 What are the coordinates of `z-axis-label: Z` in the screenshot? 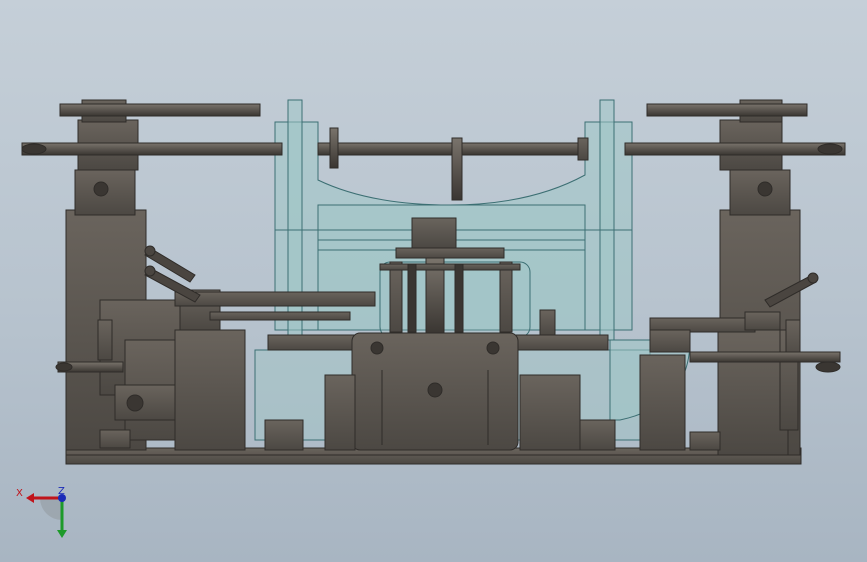 It's located at (61, 491).